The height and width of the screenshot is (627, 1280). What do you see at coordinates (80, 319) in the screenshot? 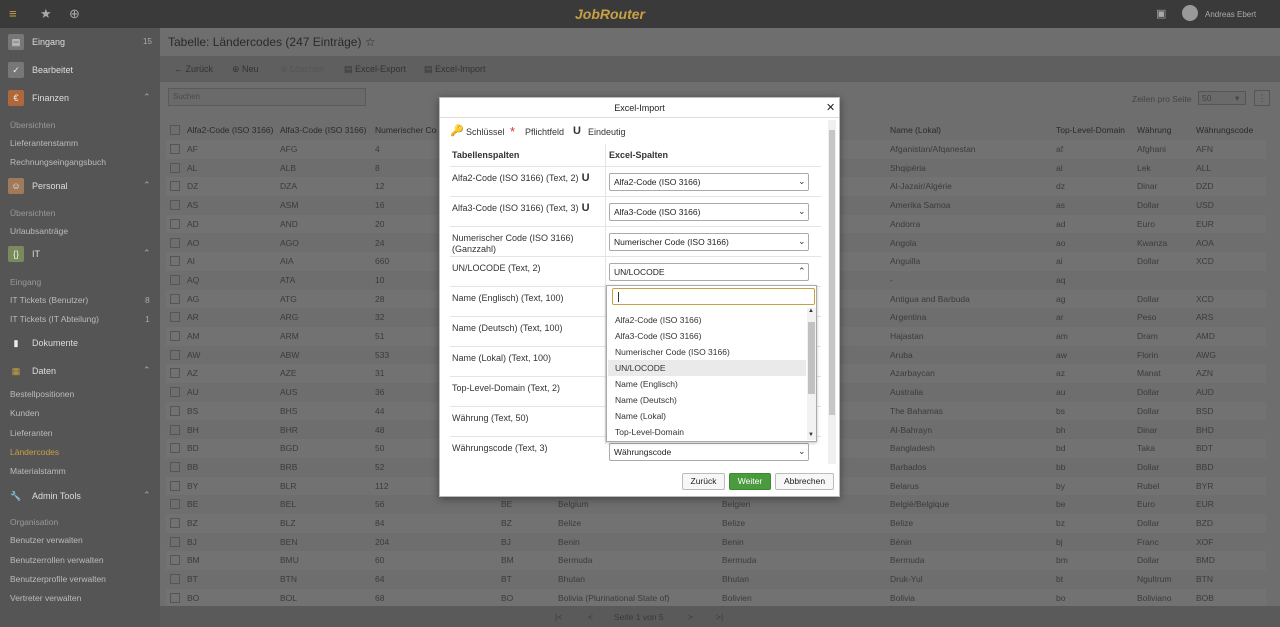
I see `sidebar-link: IT Tickets (IT Abteilung) 1` at bounding box center [80, 319].